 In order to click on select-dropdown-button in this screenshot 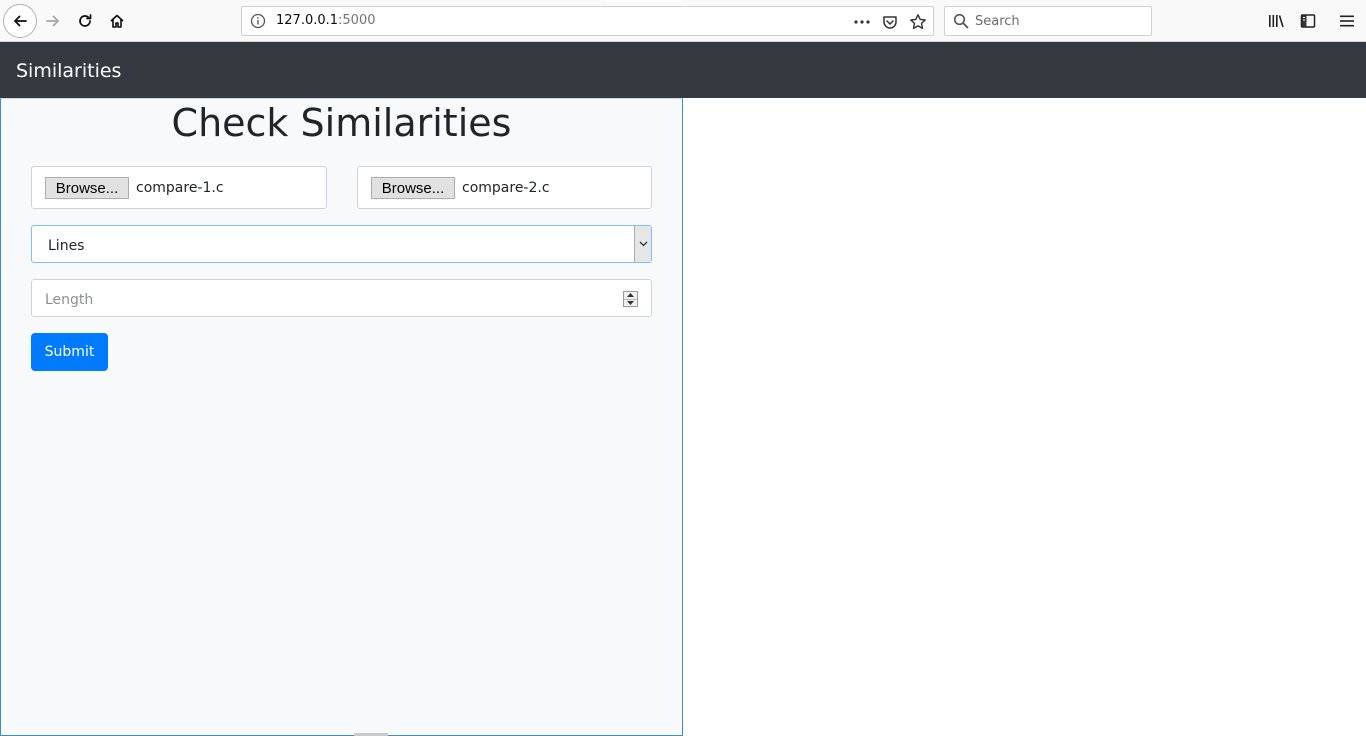, I will do `click(642, 244)`.